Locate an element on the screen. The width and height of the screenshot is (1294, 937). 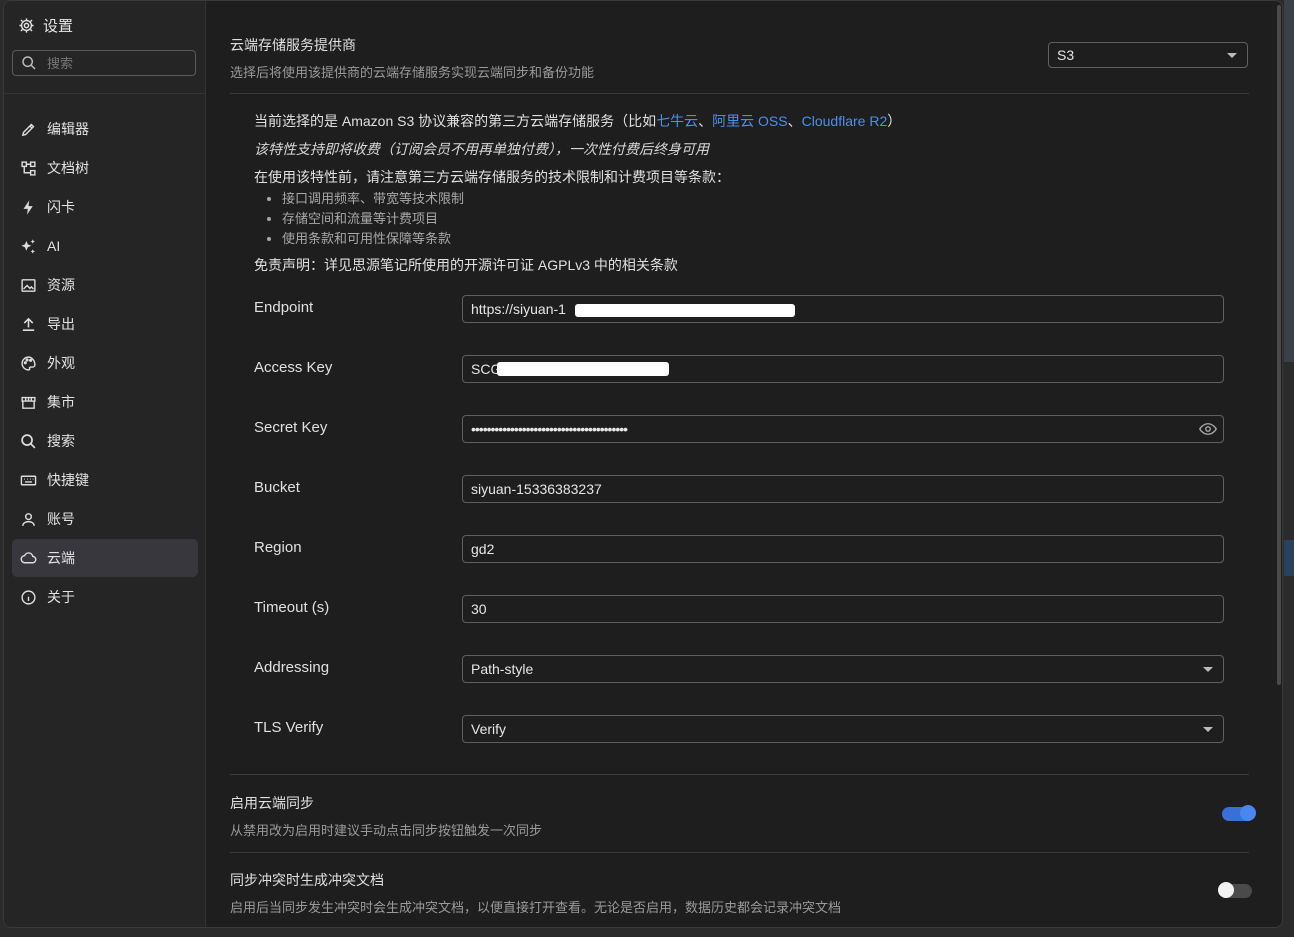
user-icon is located at coordinates (28, 519).